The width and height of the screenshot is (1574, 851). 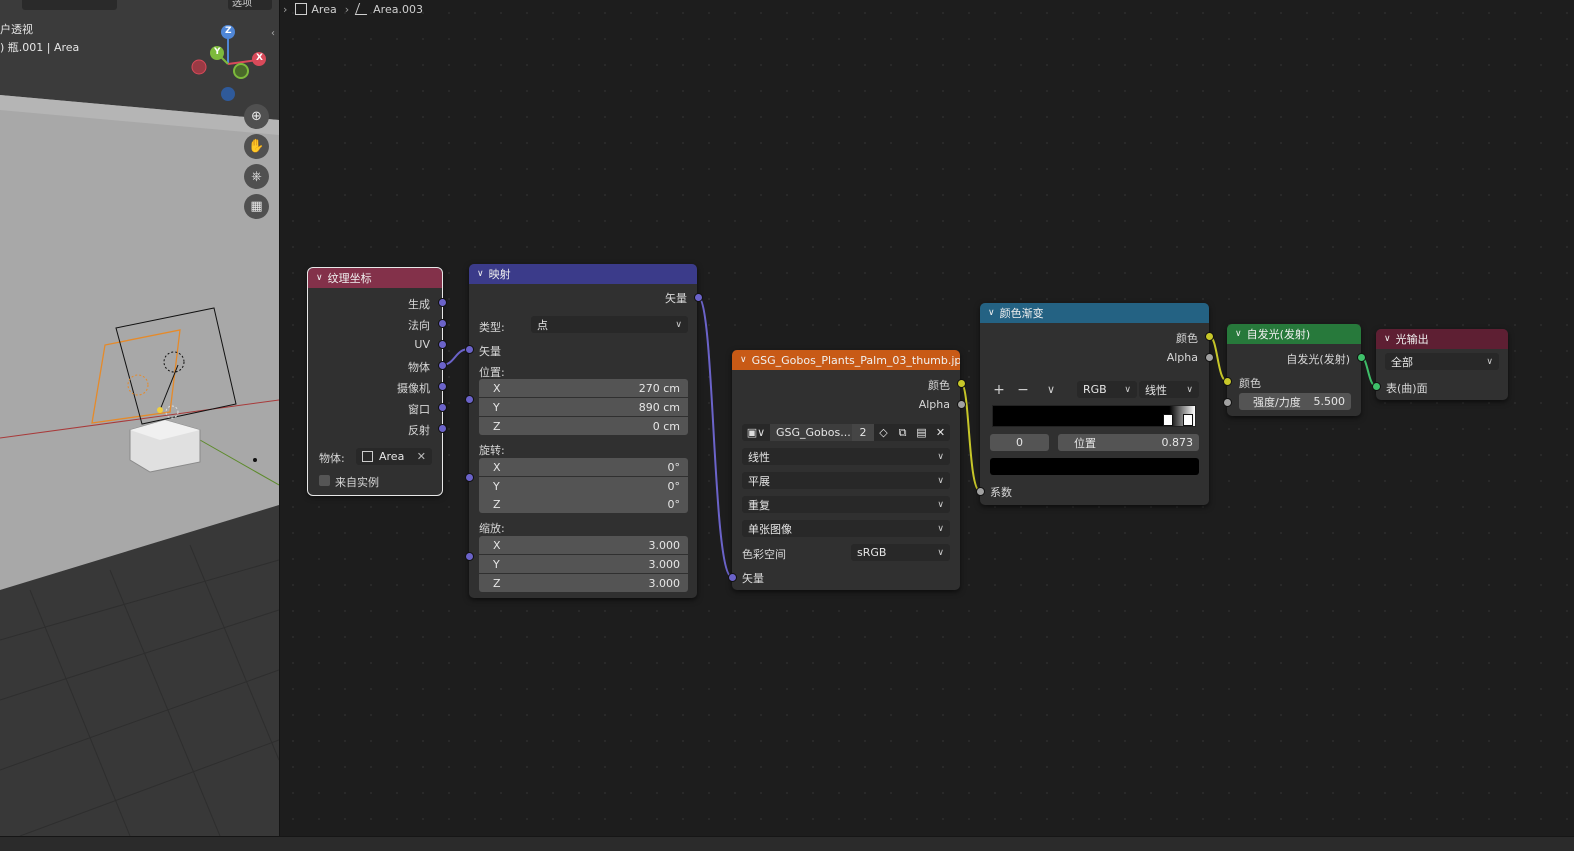 I want to click on folder-icon: ▤, so click(x=921, y=432).